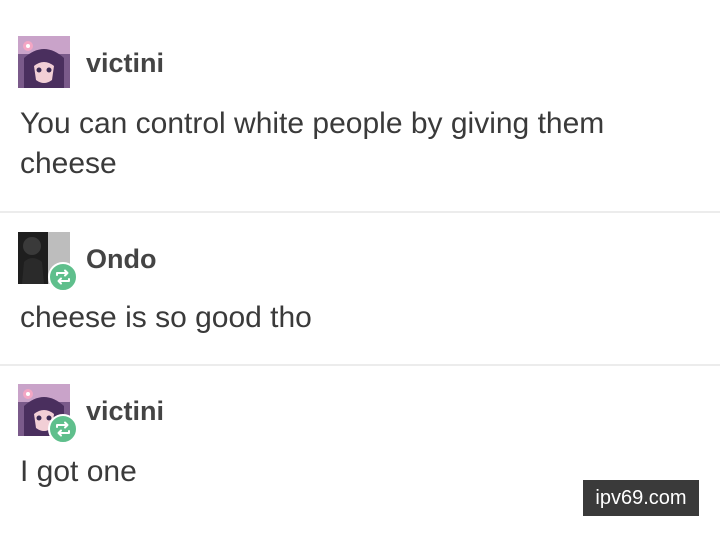 The height and width of the screenshot is (536, 720). I want to click on post-text: cheese is so good tho, so click(166, 317).